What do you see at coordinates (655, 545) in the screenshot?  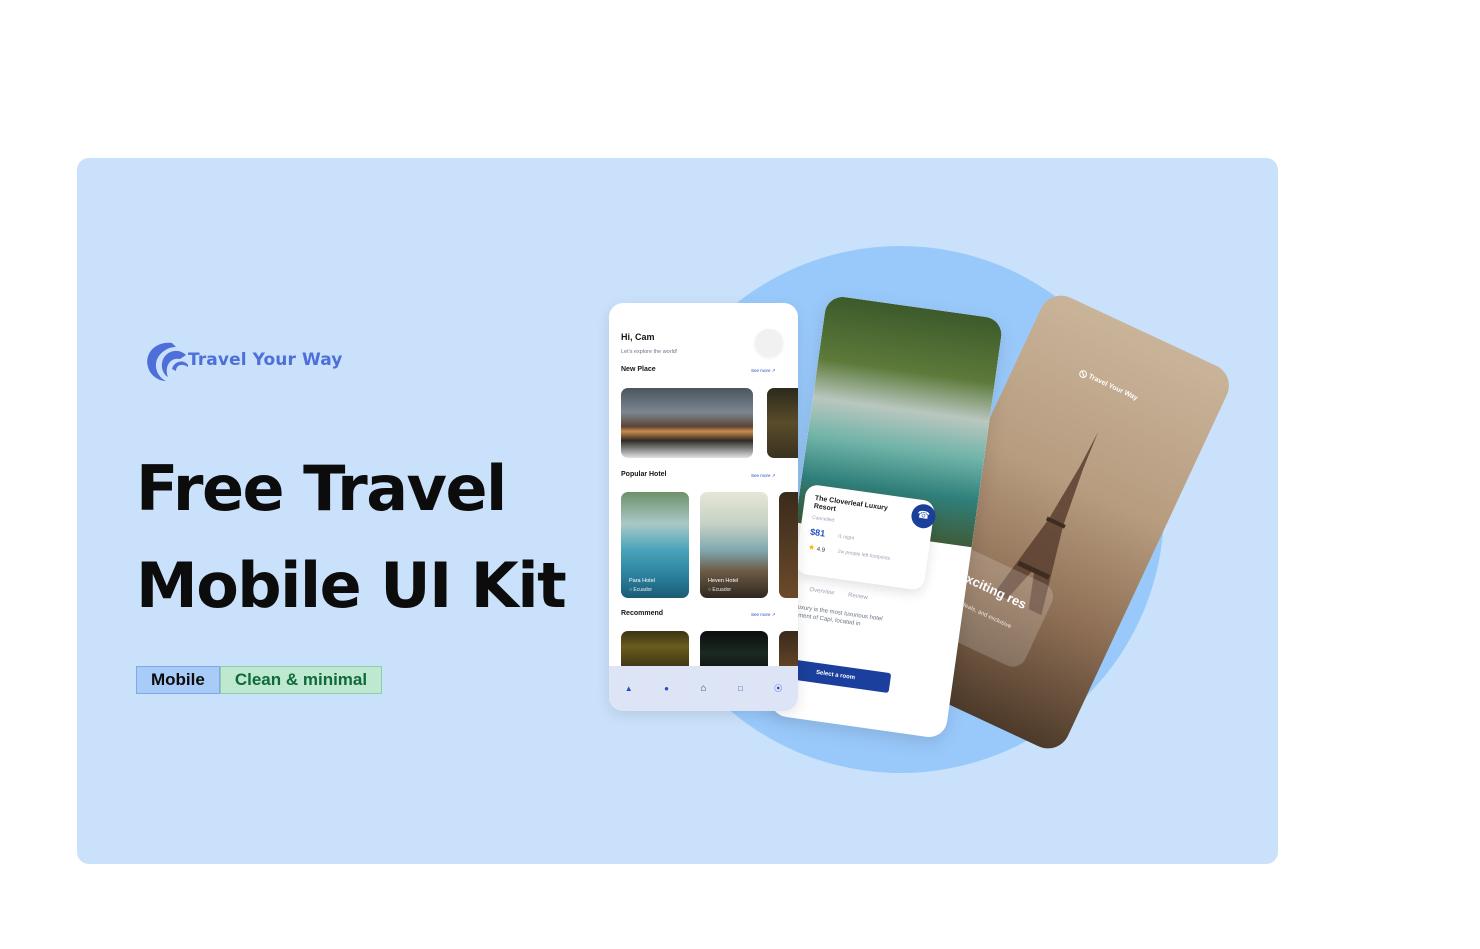 I see `hotel-card-para: Para Hotel ○ Ecuador` at bounding box center [655, 545].